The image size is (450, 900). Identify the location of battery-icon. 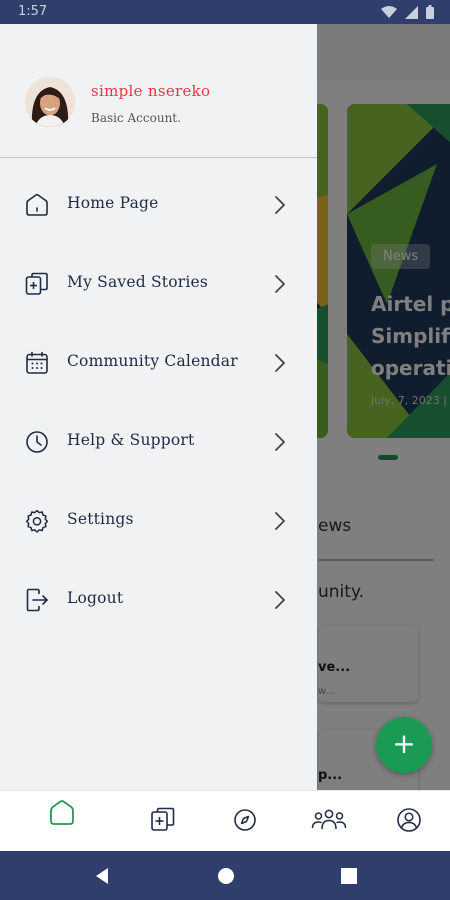
(430, 12).